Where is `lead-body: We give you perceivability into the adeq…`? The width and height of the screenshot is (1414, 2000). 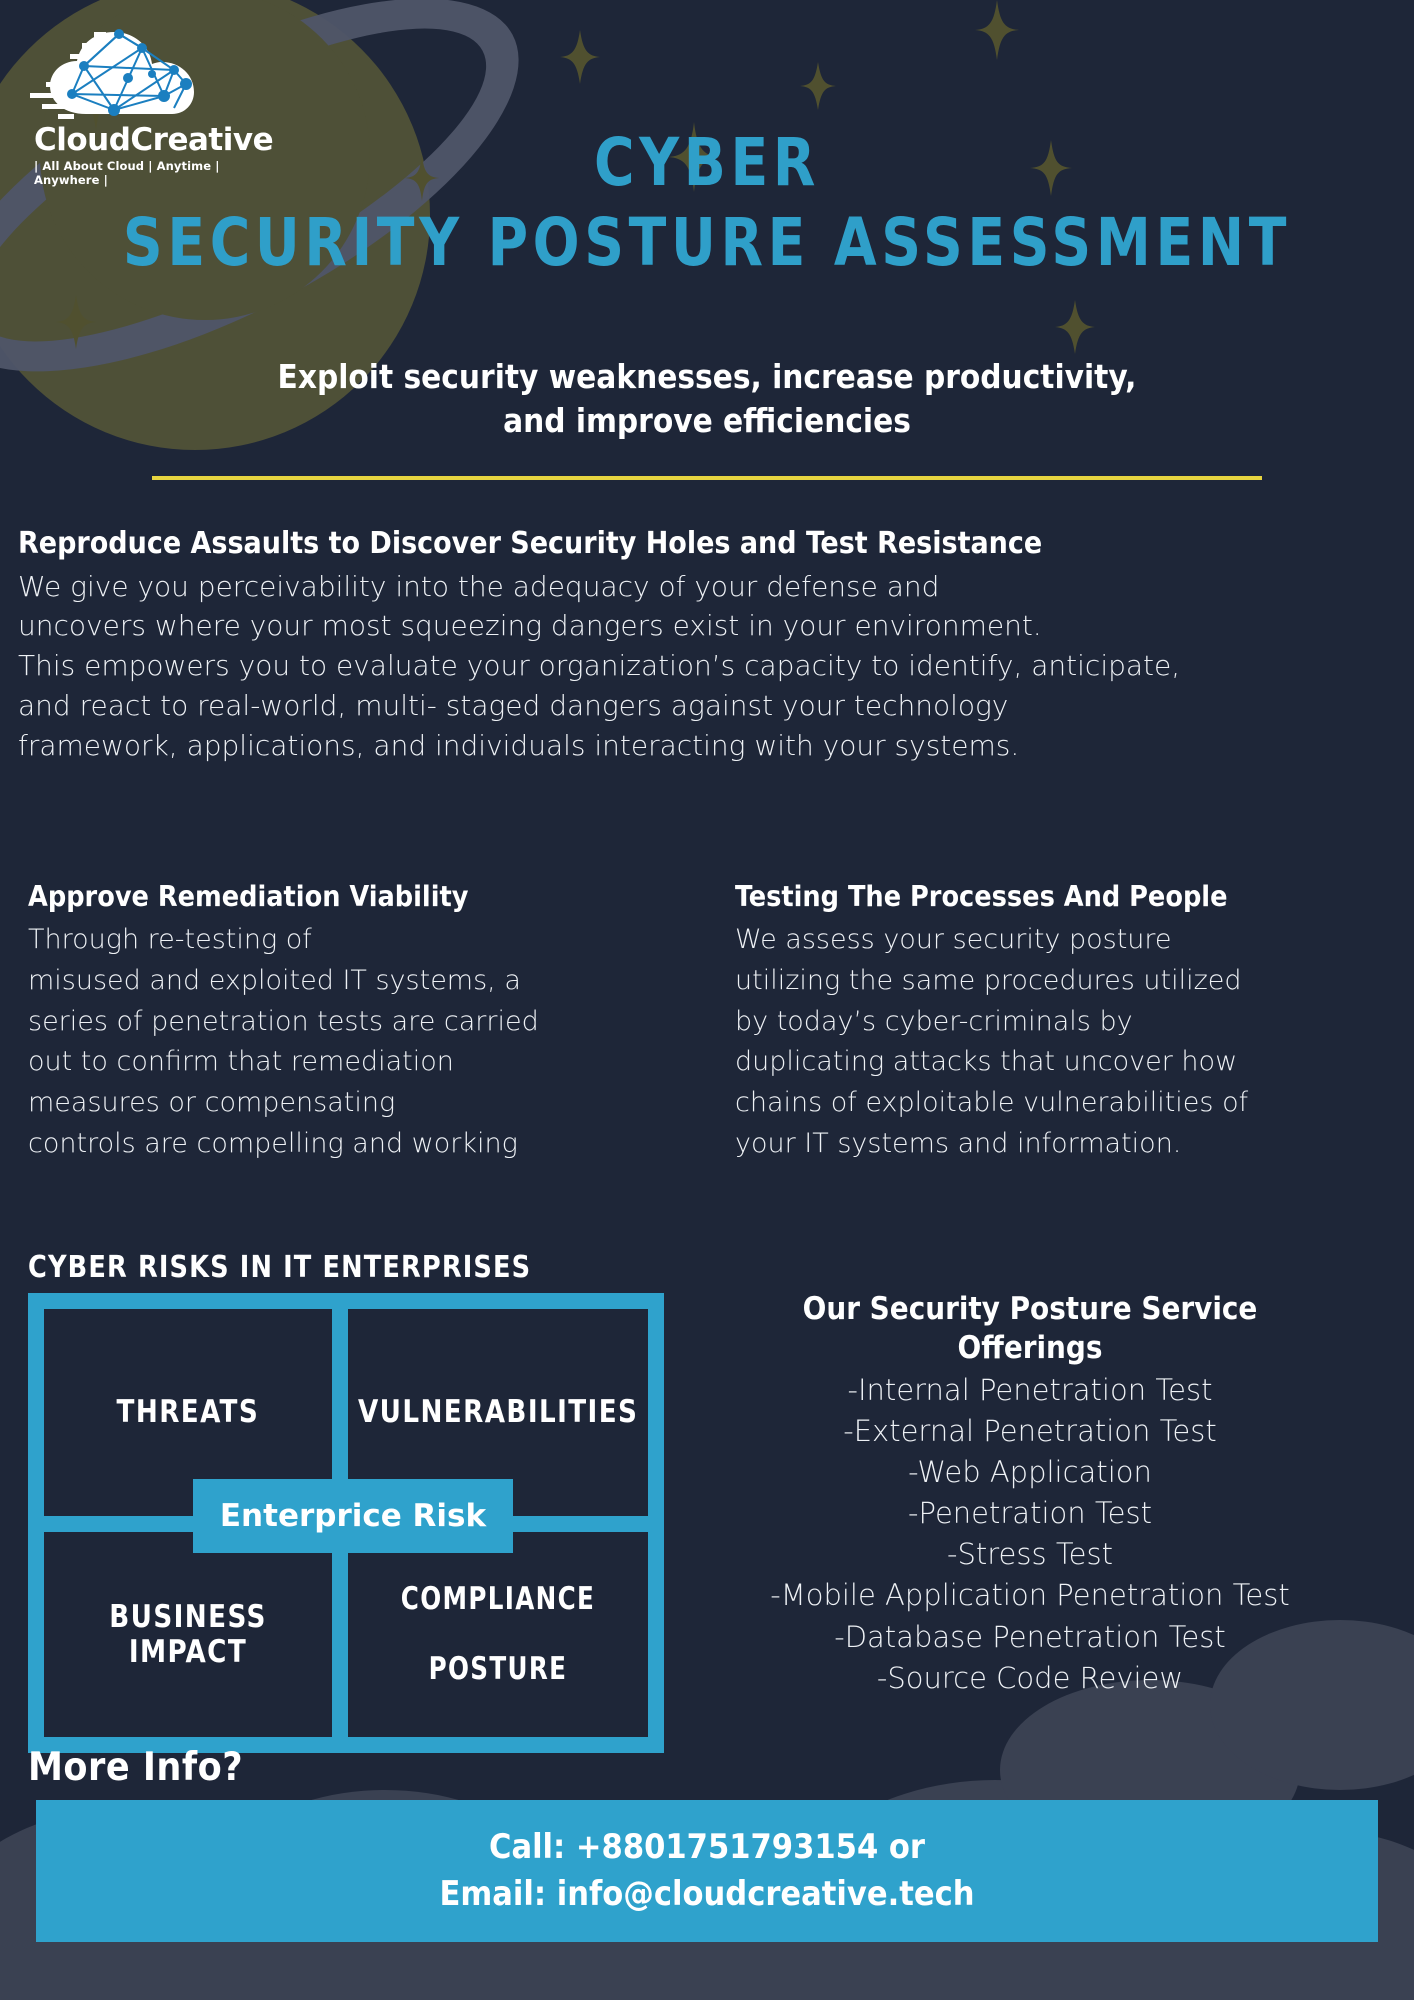 lead-body: We give you perceivability into the adeq… is located at coordinates (707, 666).